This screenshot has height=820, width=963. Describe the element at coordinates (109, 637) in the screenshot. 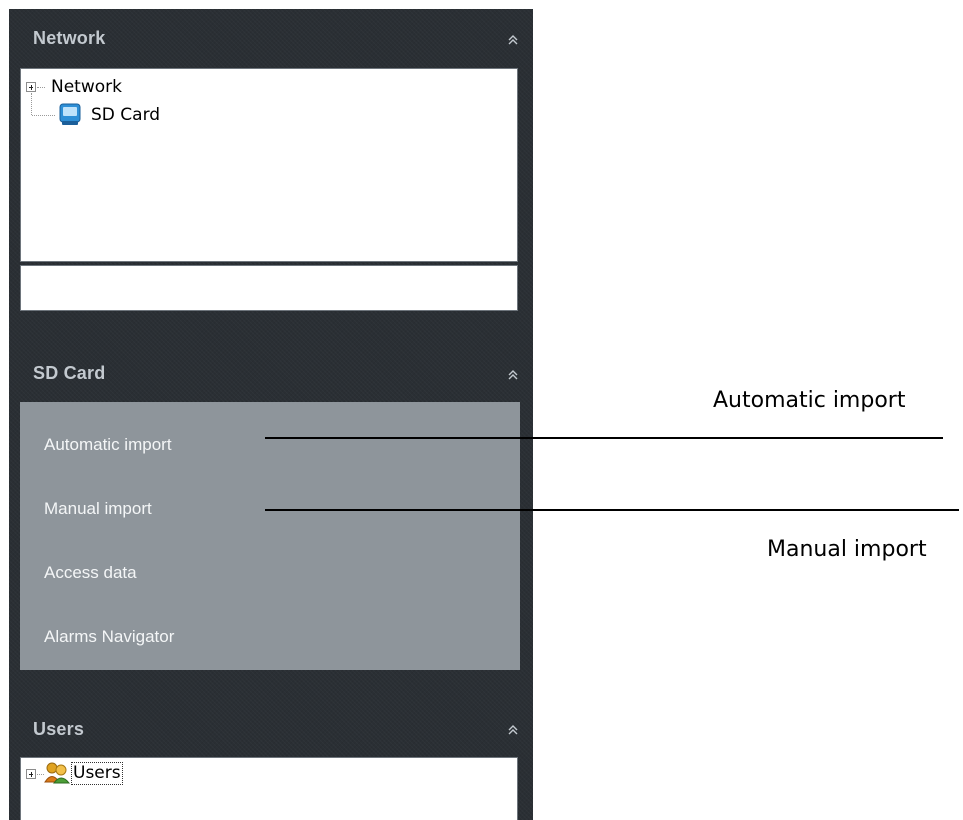

I see `menu-item-alarms-navigator: Alarms Navigator` at that location.